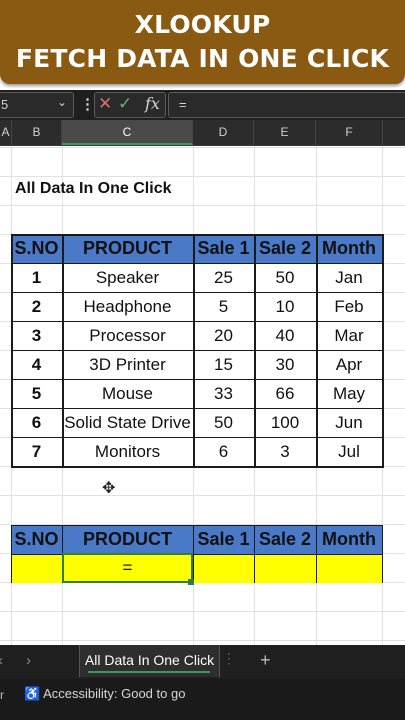 This screenshot has width=405, height=720. Describe the element at coordinates (127, 394) in the screenshot. I see `table-cell-product: Mouse` at that location.